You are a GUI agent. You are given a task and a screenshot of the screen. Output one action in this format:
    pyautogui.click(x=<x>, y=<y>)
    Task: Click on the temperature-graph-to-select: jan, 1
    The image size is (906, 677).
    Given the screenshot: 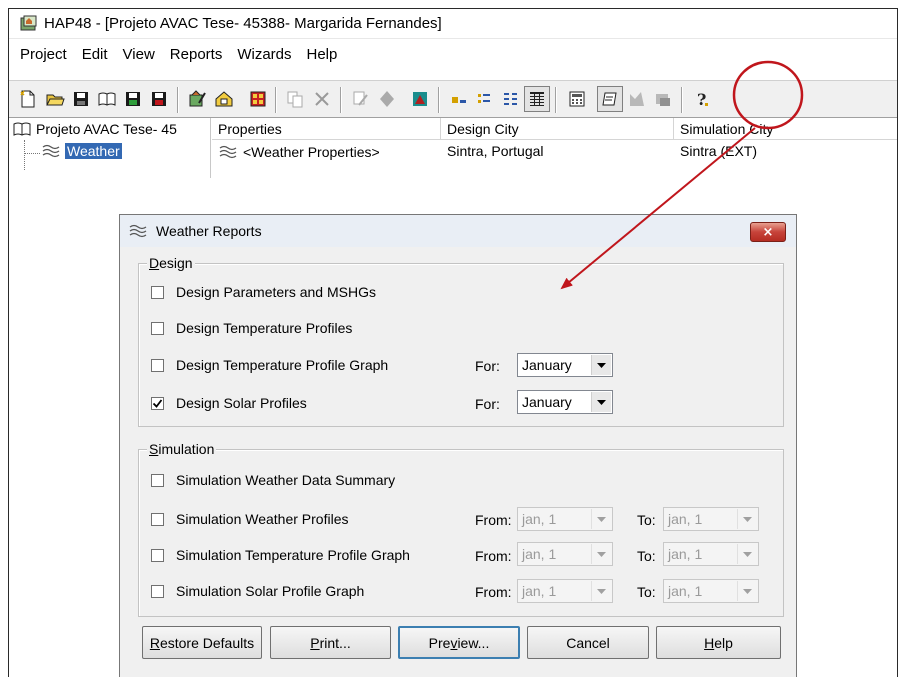 What is the action you would take?
    pyautogui.click(x=711, y=554)
    